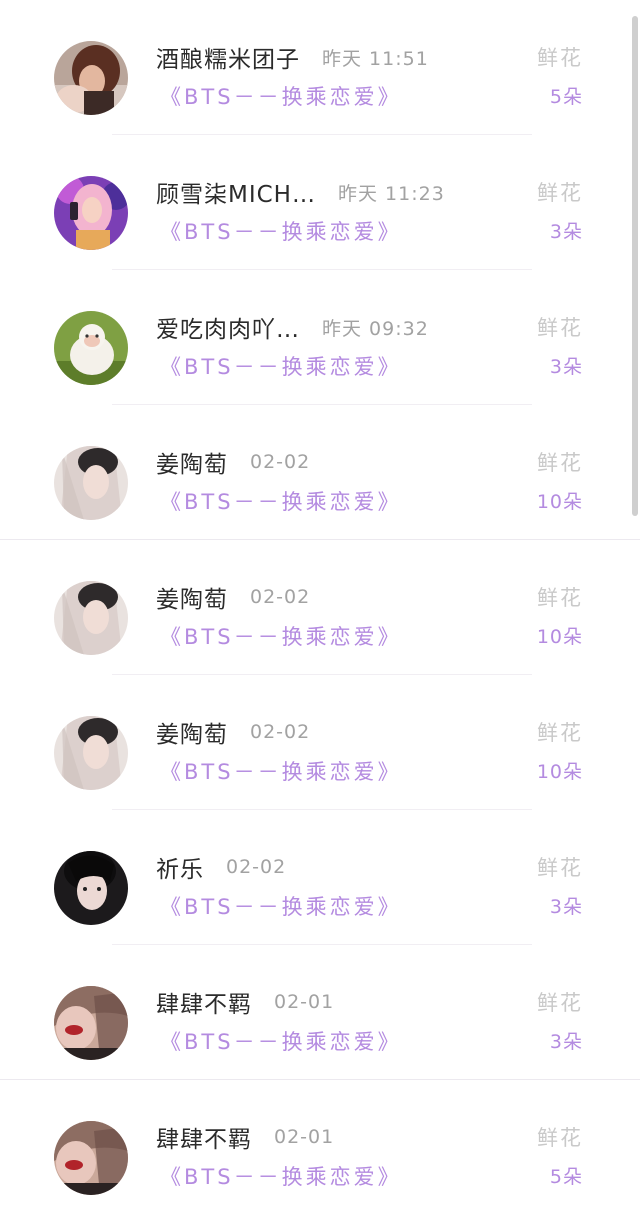  I want to click on avatar-pink-hair-icon, so click(91, 213).